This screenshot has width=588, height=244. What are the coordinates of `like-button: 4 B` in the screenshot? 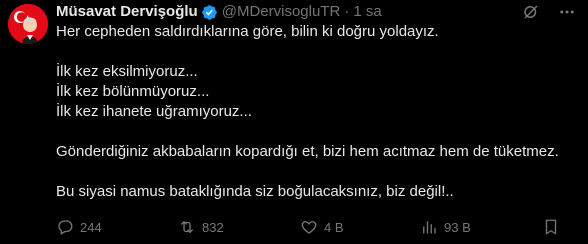 It's located at (322, 227).